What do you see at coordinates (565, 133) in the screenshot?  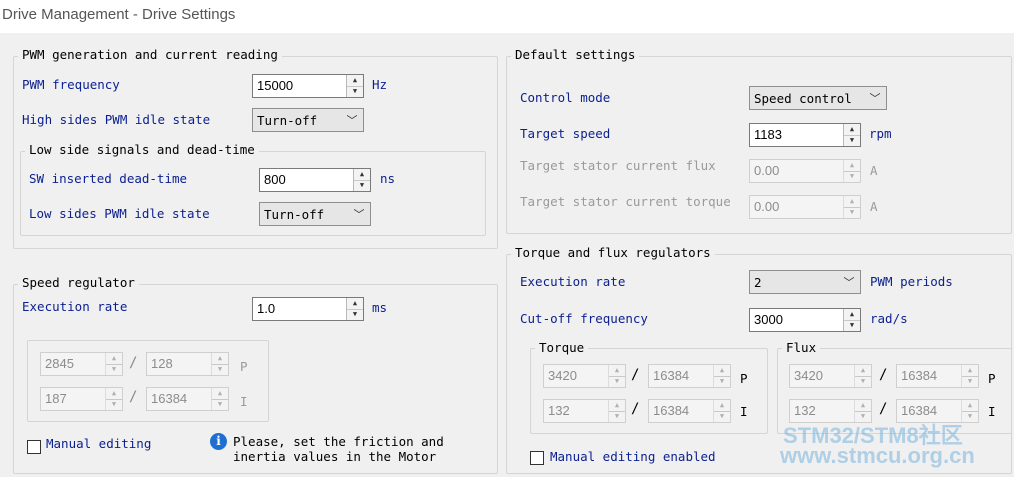 I see `target-speed-label: Target speed` at bounding box center [565, 133].